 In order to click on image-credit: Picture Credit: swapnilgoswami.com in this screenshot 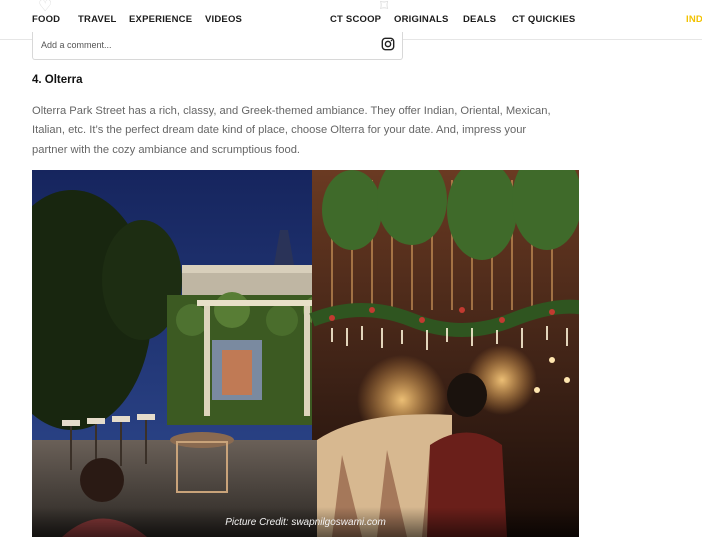, I will do `click(305, 522)`.